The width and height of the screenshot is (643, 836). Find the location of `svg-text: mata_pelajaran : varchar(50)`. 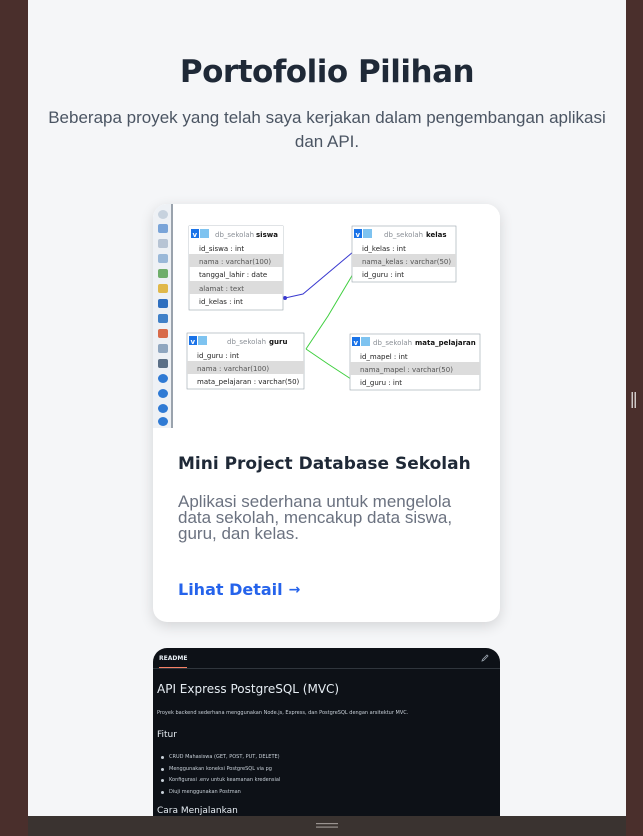

svg-text: mata_pelajaran : varchar(50) is located at coordinates (248, 382).